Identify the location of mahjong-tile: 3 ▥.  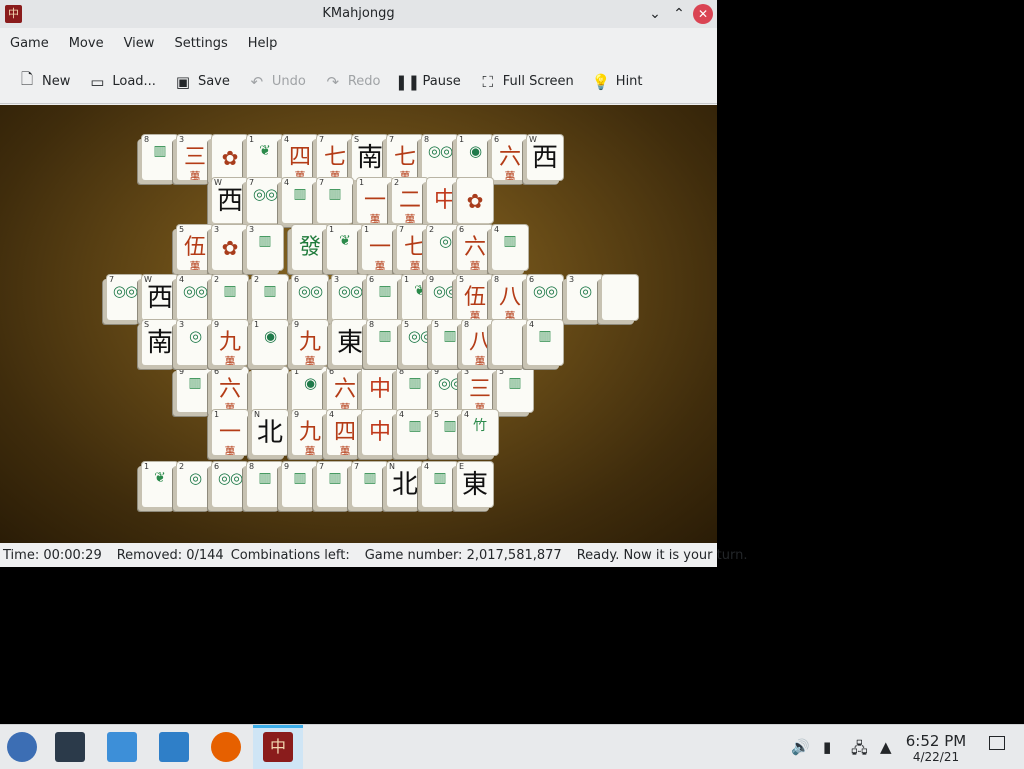
(265, 247).